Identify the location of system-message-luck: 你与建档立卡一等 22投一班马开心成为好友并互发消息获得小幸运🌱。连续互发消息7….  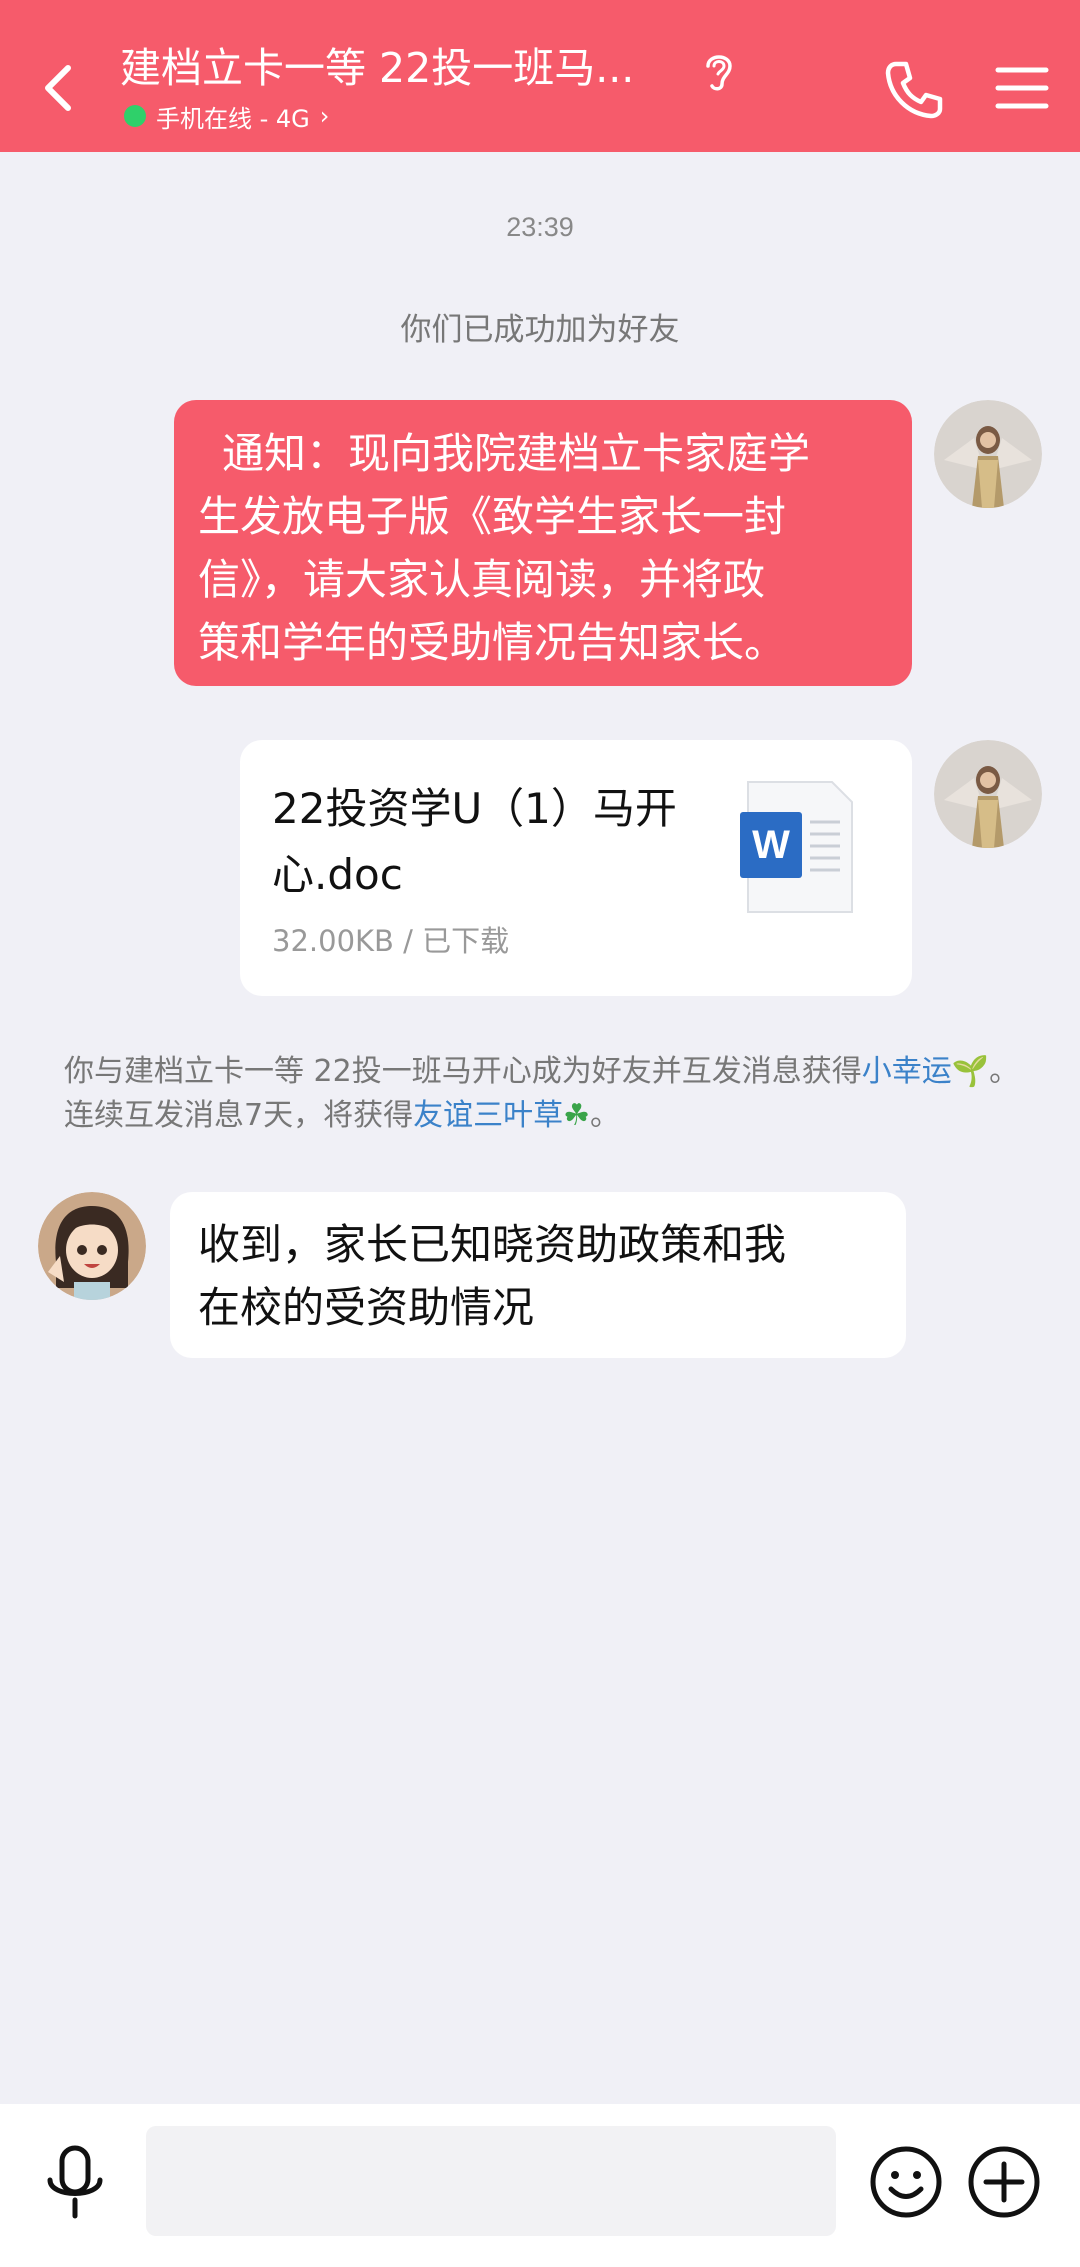
(544, 1094).